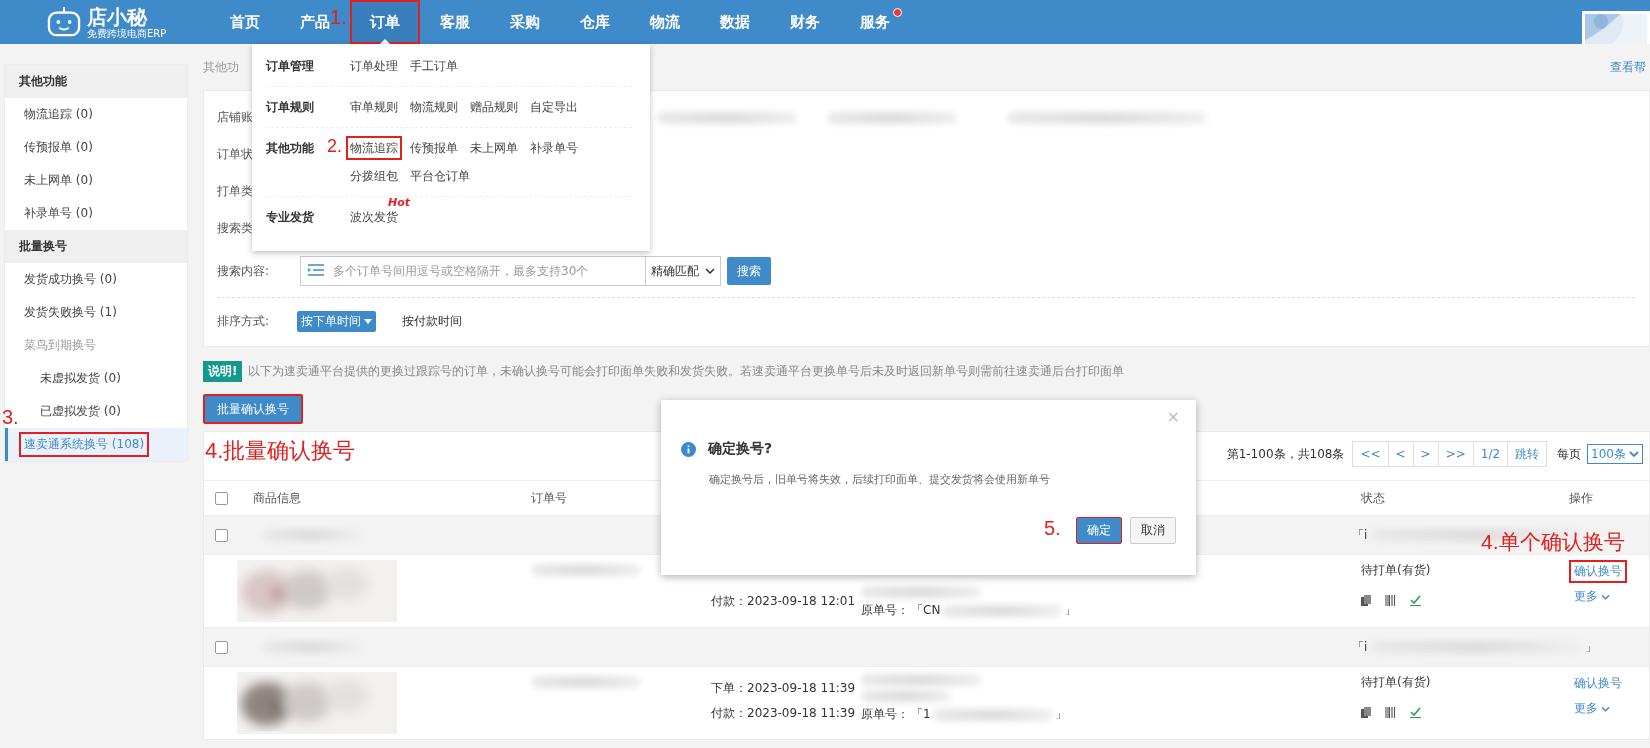 This screenshot has width=1650, height=748. Describe the element at coordinates (921, 714) in the screenshot. I see `original-number: 「1` at that location.